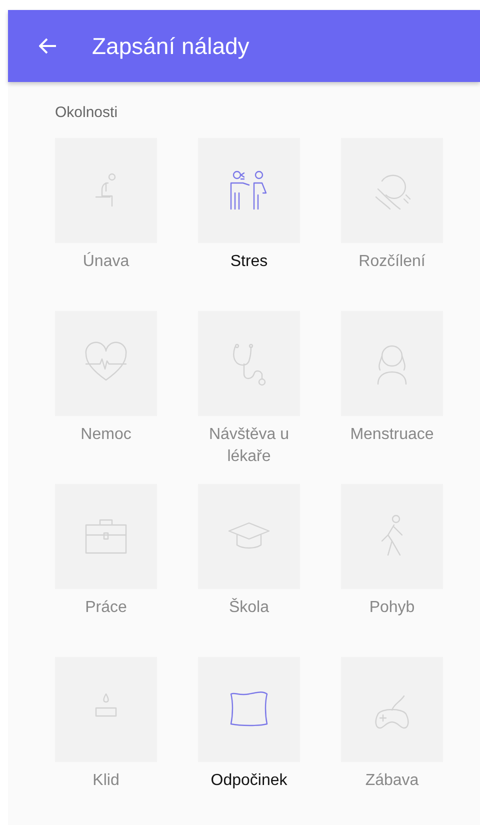 Image resolution: width=480 pixels, height=825 pixels. What do you see at coordinates (106, 781) in the screenshot?
I see `option-label: Klid` at bounding box center [106, 781].